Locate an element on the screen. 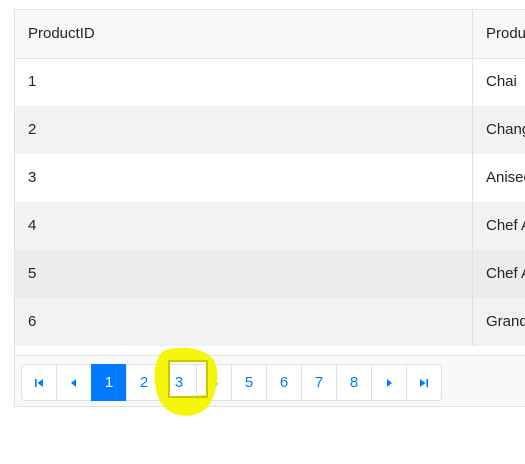 This screenshot has height=464, width=525. page-button-8: 8 is located at coordinates (354, 382).